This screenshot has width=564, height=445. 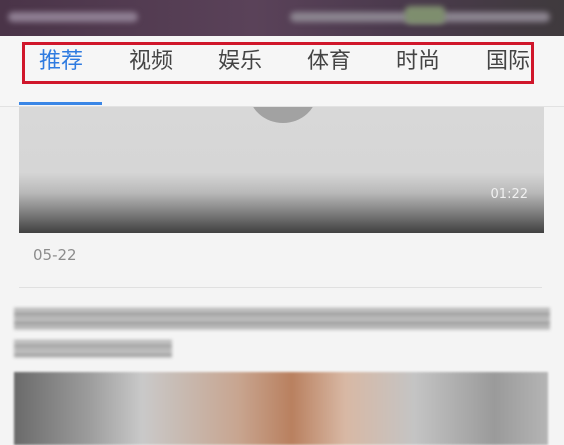 What do you see at coordinates (283, 115) in the screenshot?
I see `play-button-icon` at bounding box center [283, 115].